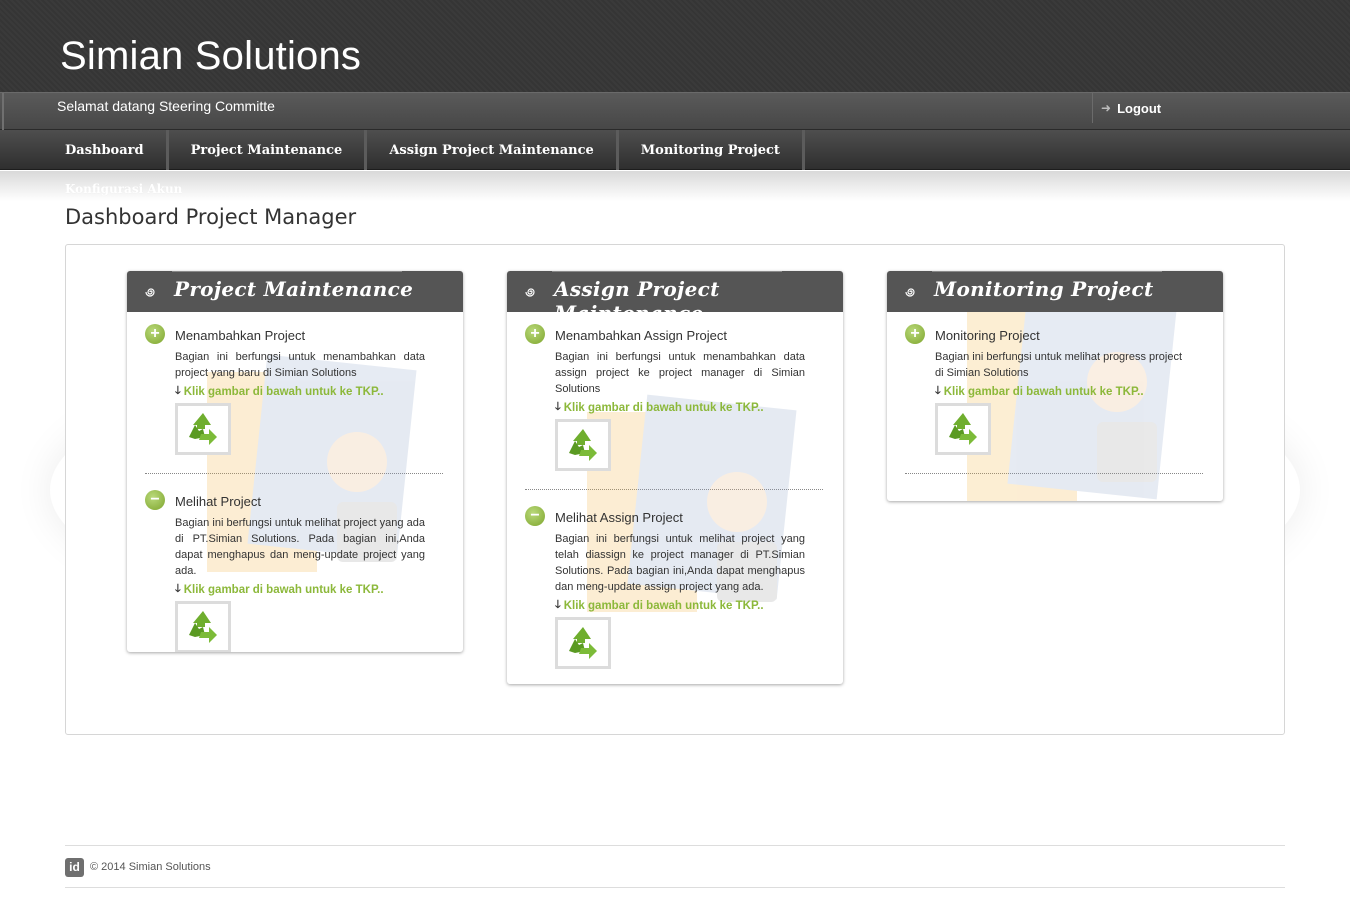  I want to click on header-bar: Simian Solutions, so click(675, 46).